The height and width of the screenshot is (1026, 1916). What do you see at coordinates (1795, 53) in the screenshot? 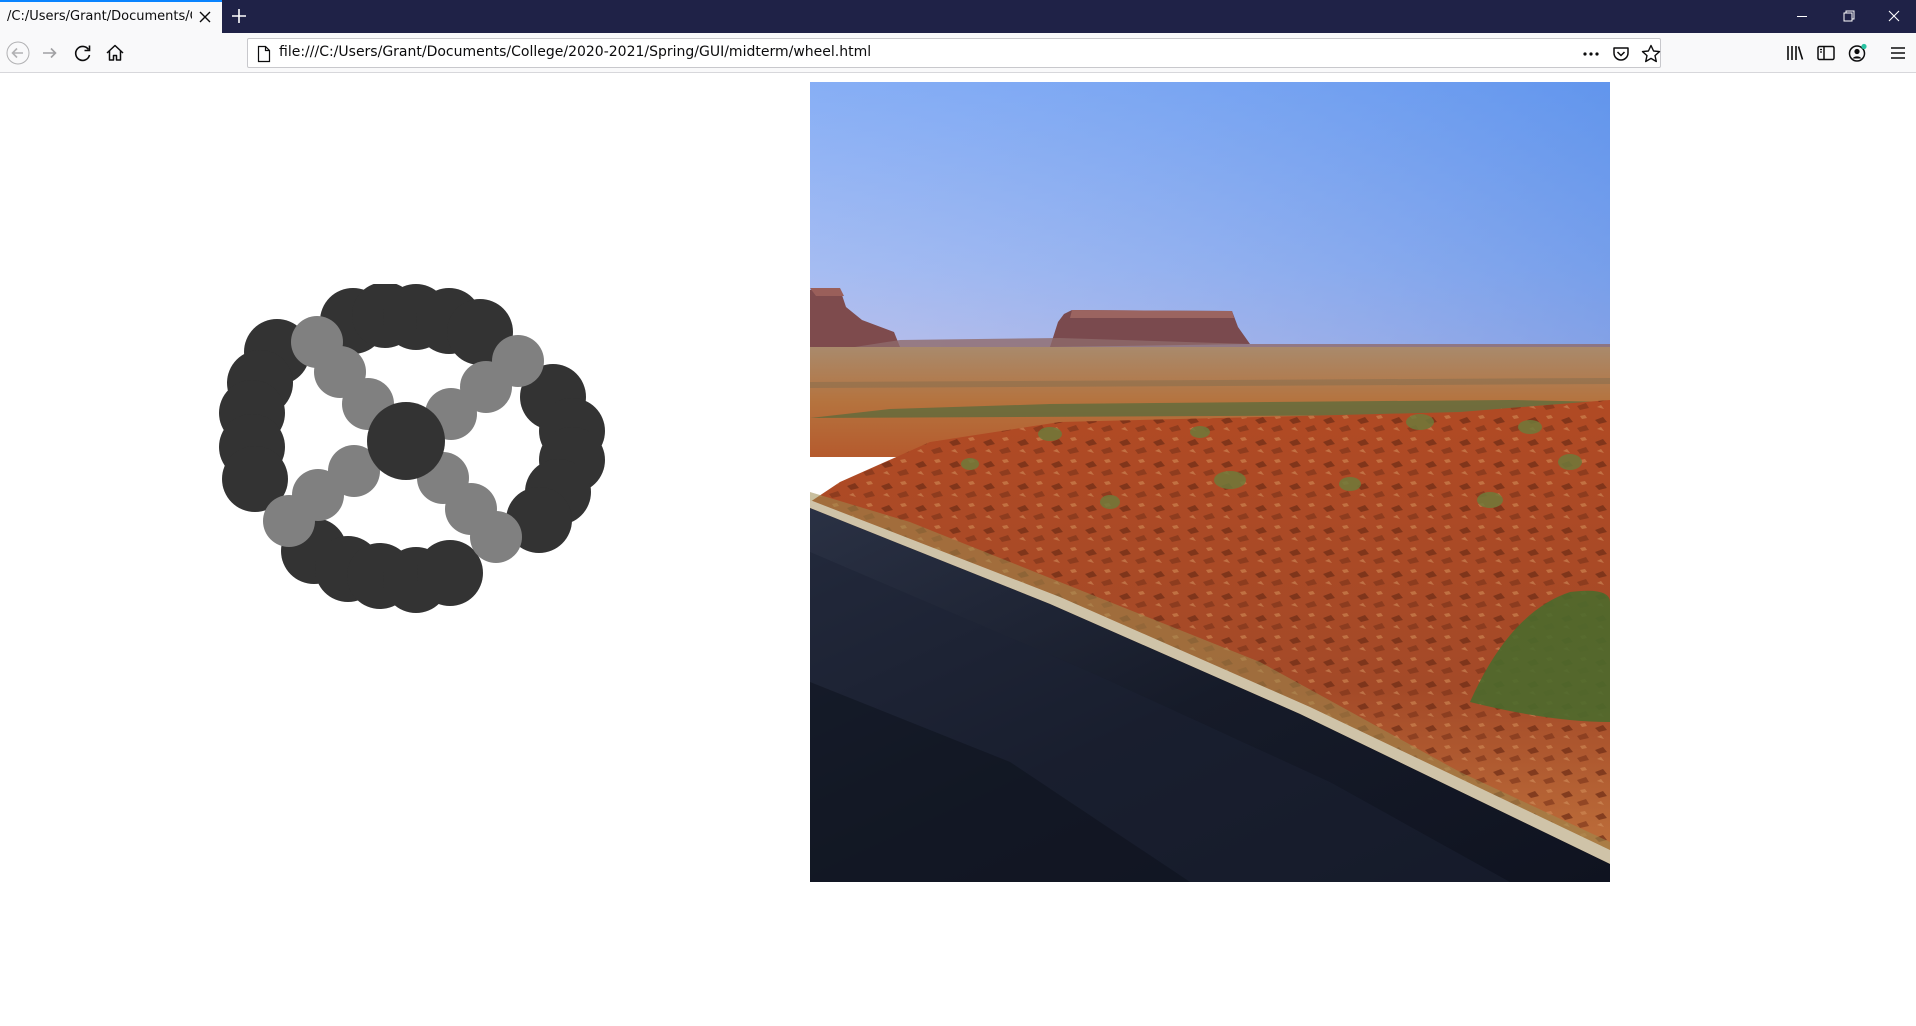
I see `library-icon` at bounding box center [1795, 53].